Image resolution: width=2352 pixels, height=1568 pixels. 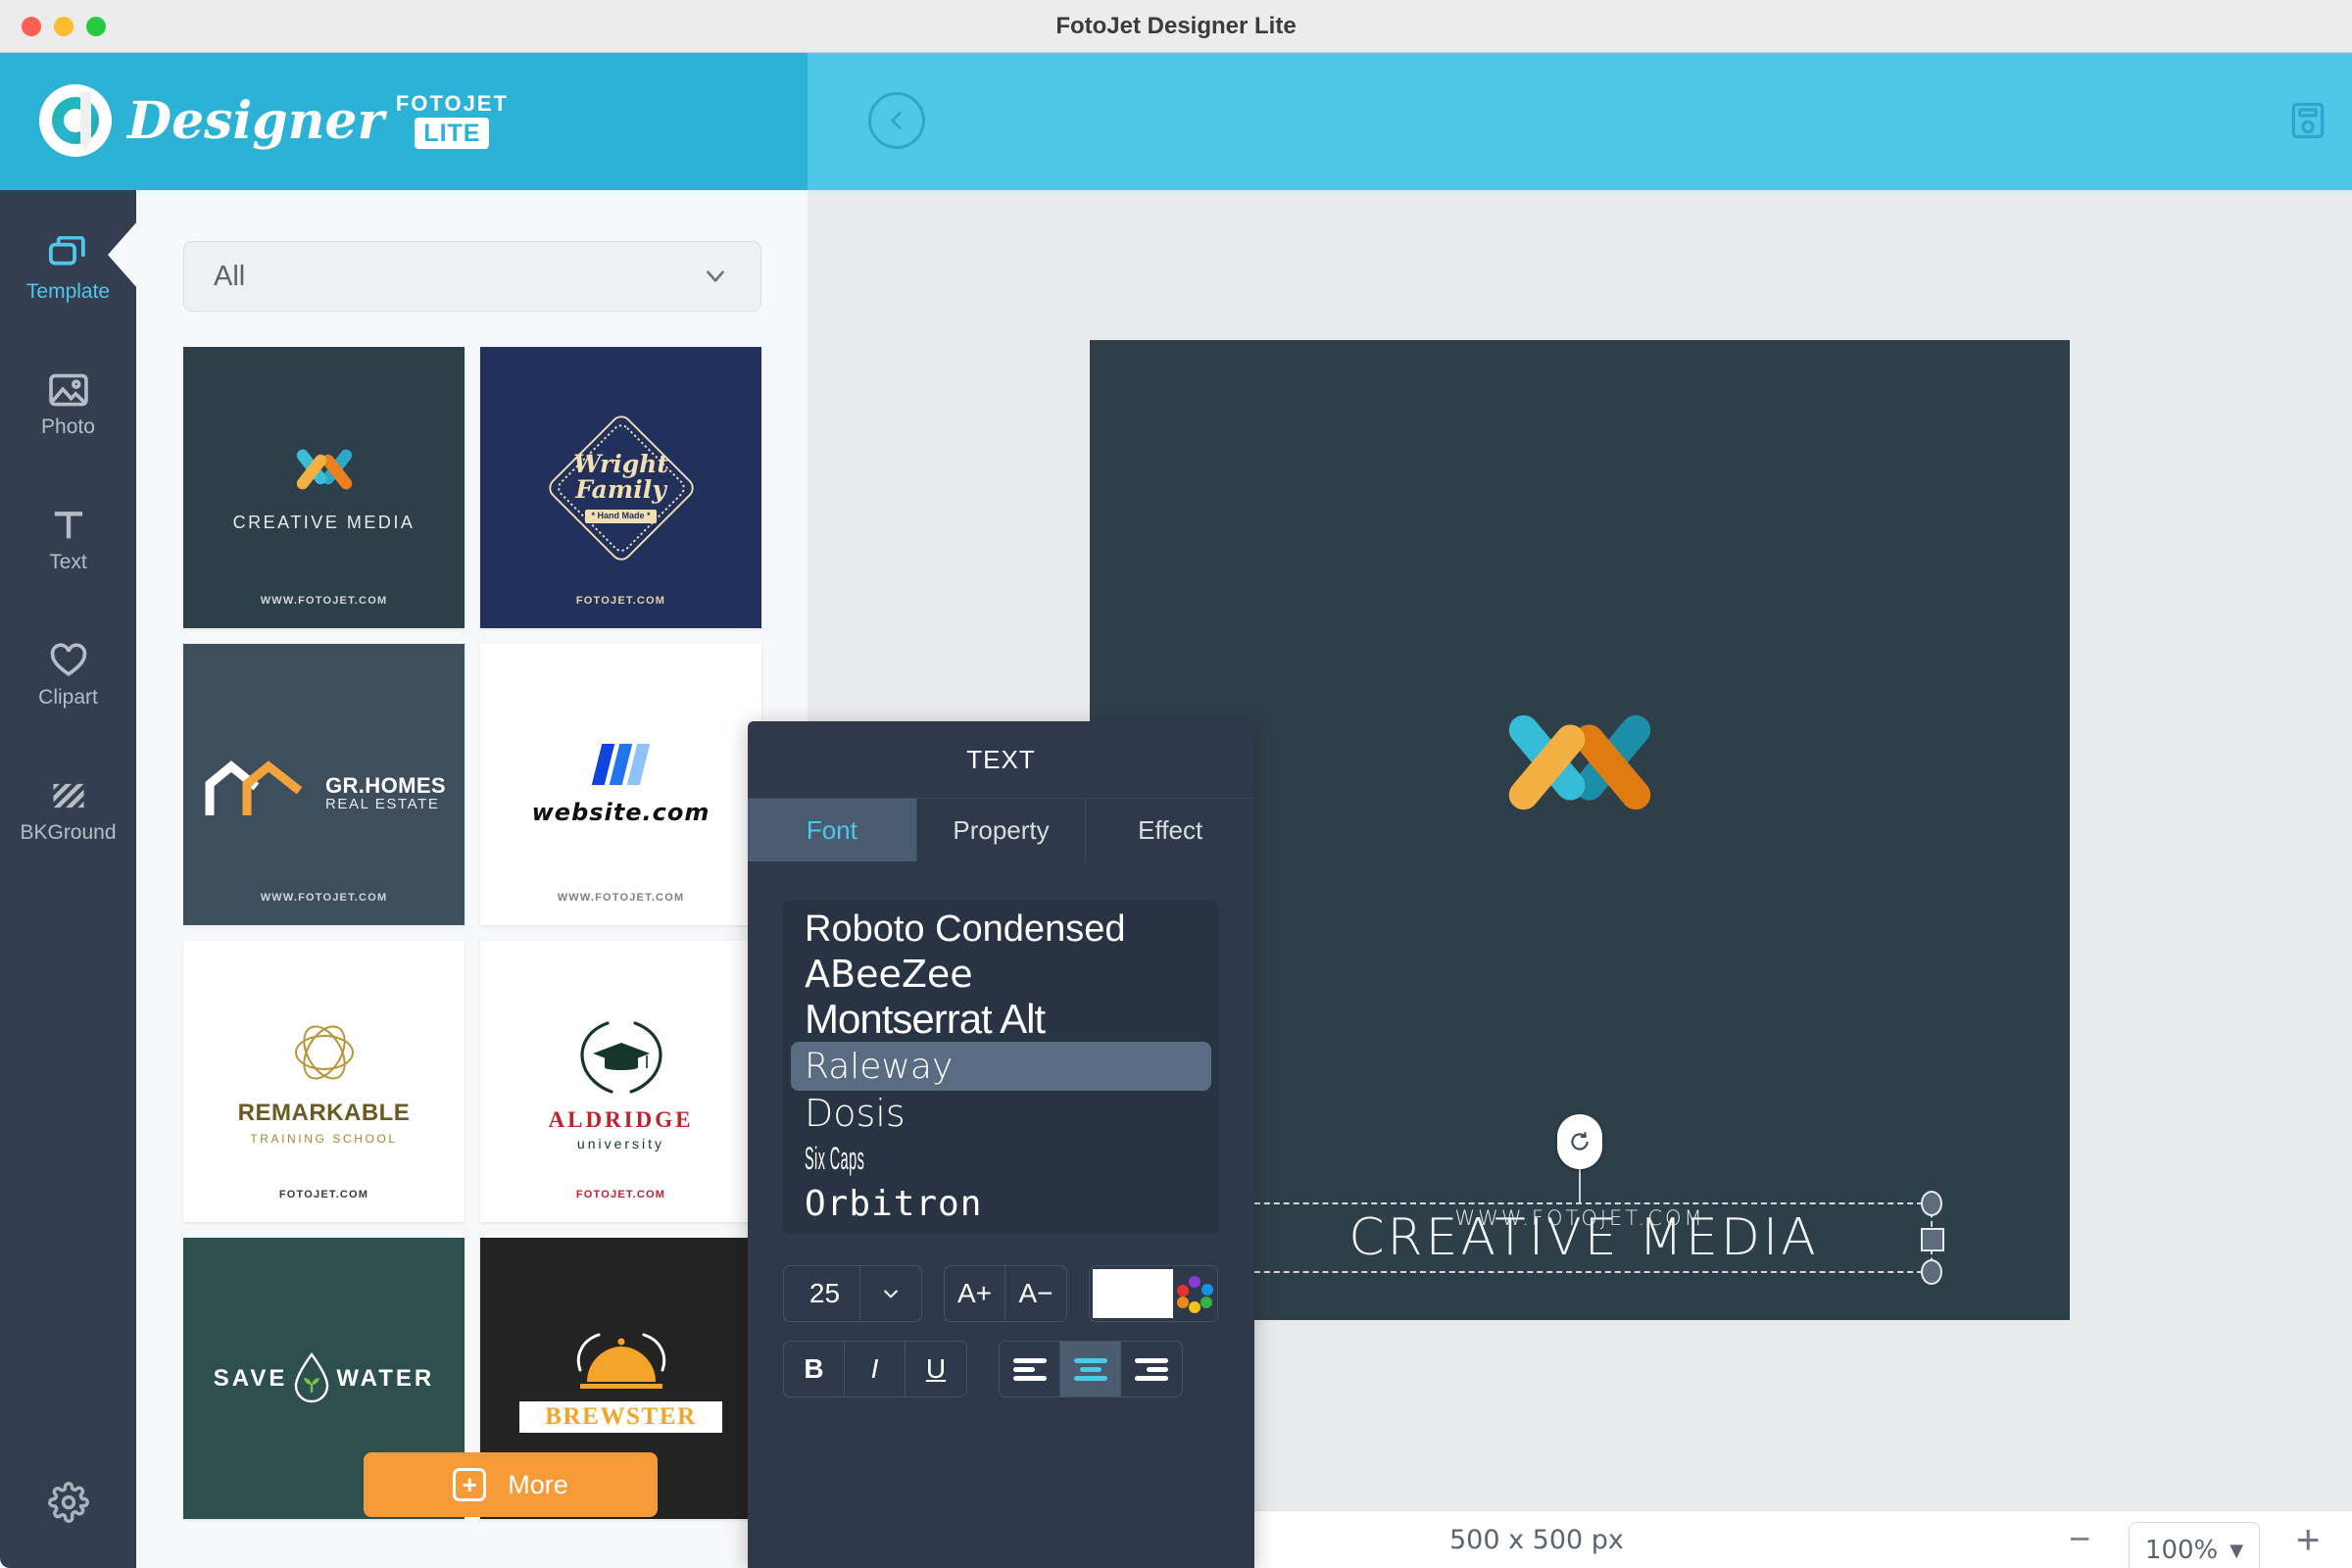 I want to click on diamond-frame-icon: Wright Family * Hand Made *, so click(x=621, y=488).